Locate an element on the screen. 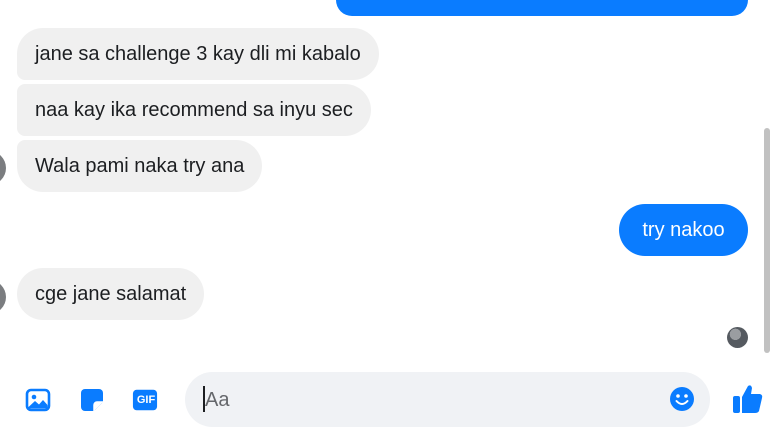 This screenshot has height=427, width=770. message-bubble-outgoing: try nakoo is located at coordinates (683, 230).